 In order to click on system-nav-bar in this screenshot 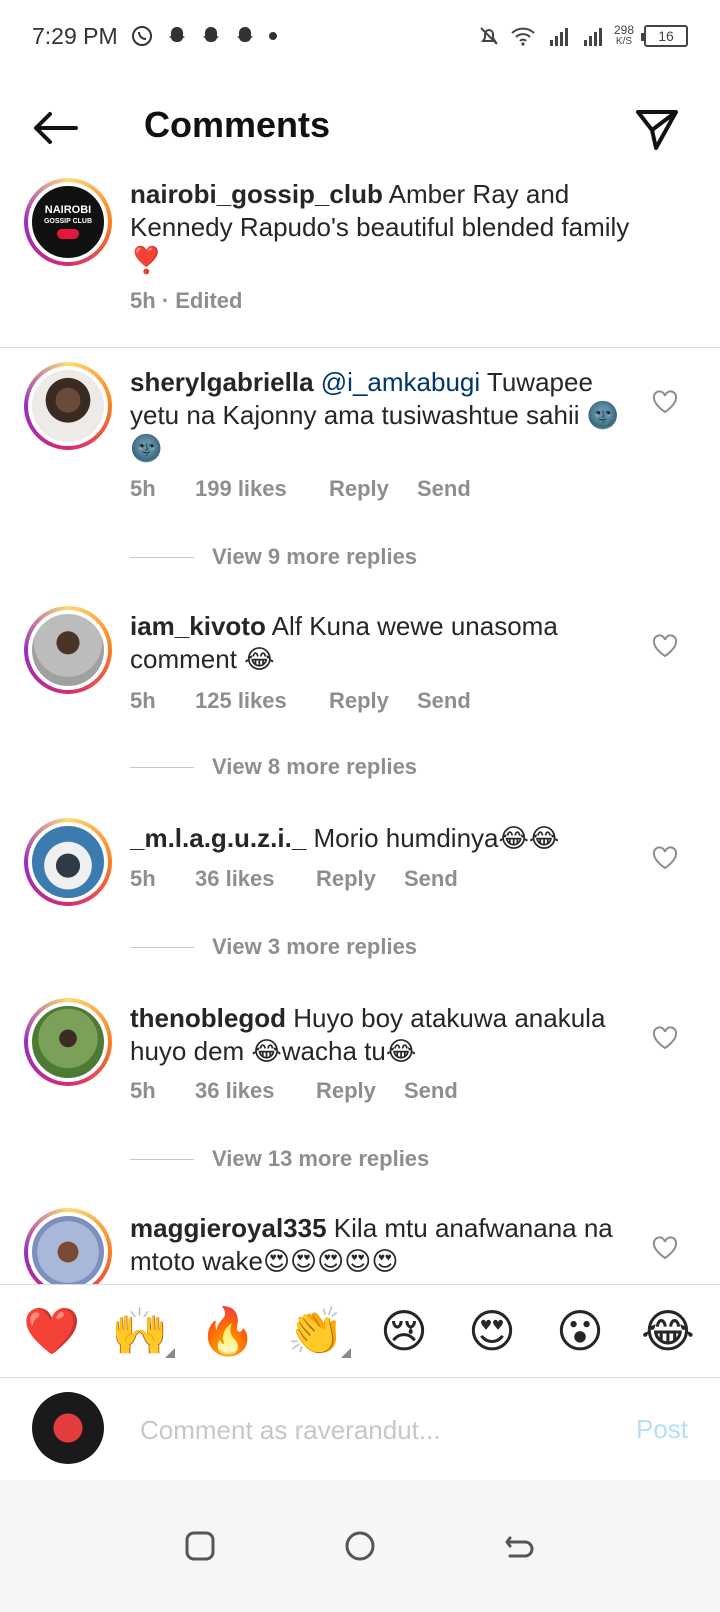, I will do `click(360, 1546)`.